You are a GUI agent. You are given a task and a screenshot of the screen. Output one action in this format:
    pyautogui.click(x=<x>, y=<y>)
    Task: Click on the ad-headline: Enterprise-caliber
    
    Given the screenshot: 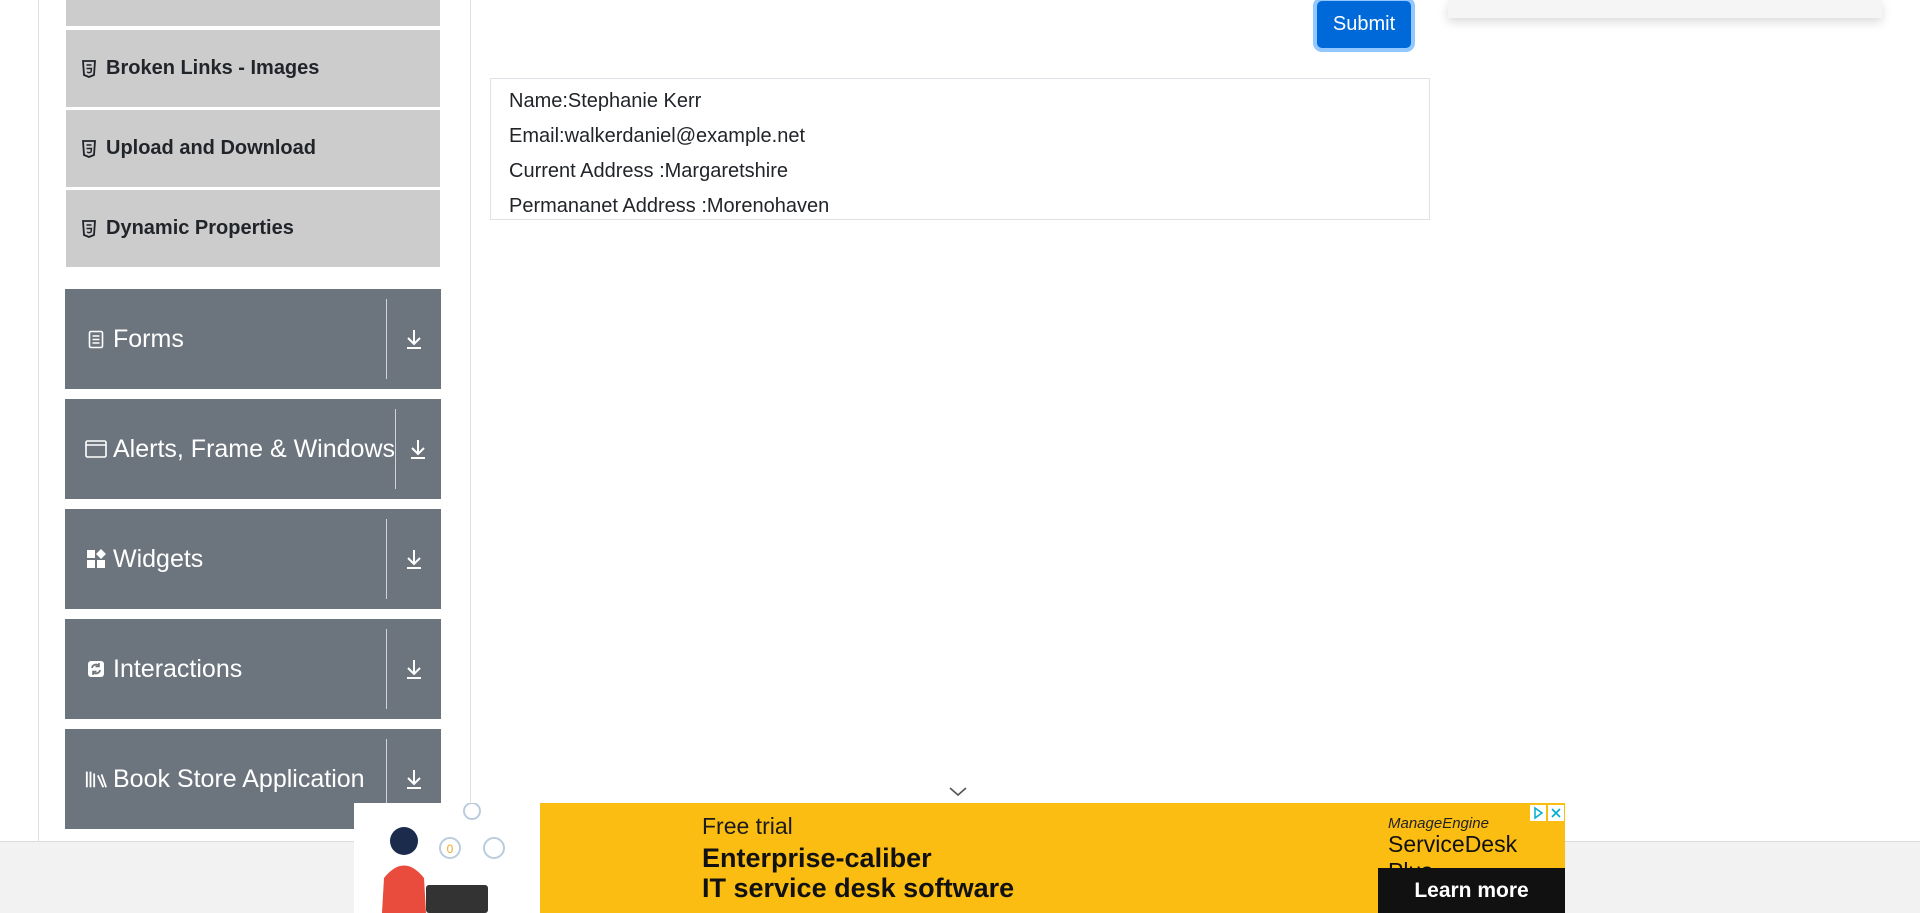 What is the action you would take?
    pyautogui.click(x=817, y=858)
    